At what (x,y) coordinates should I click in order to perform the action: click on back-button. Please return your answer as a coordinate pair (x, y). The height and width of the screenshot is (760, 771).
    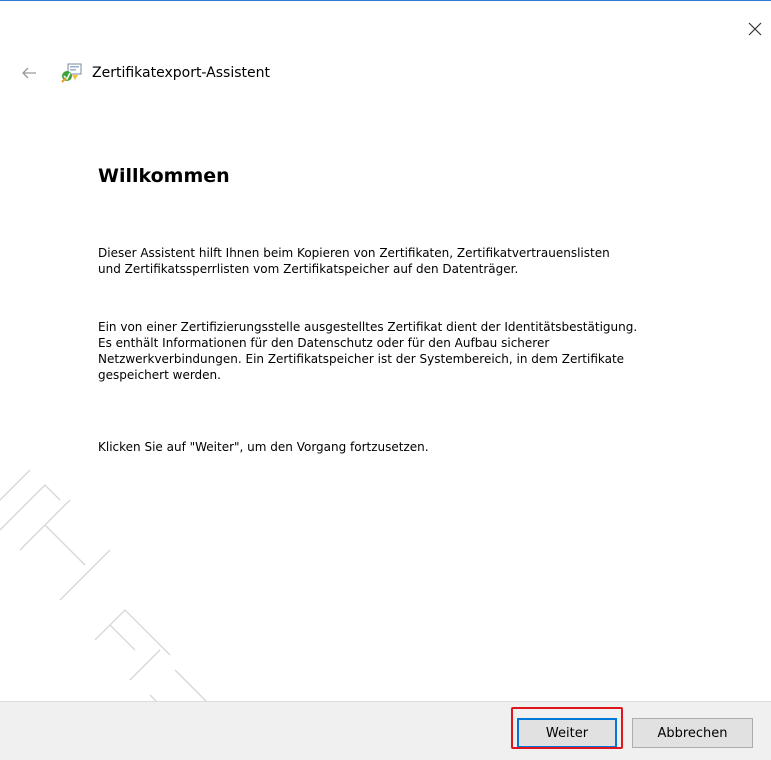
    Looking at the image, I should click on (29, 73).